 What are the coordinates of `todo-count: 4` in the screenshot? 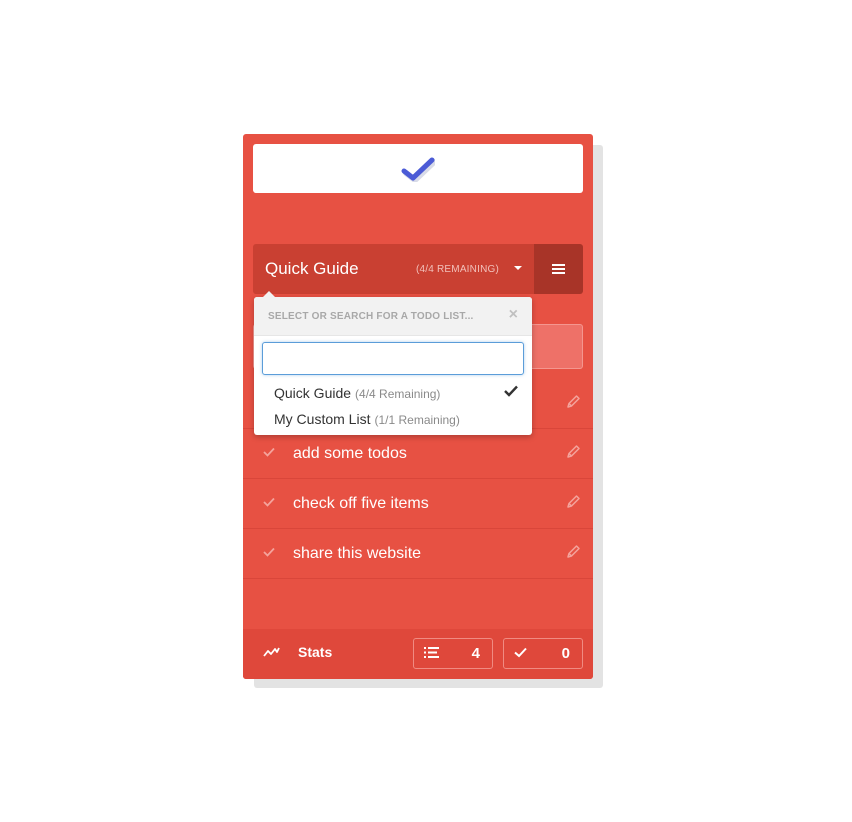 It's located at (475, 653).